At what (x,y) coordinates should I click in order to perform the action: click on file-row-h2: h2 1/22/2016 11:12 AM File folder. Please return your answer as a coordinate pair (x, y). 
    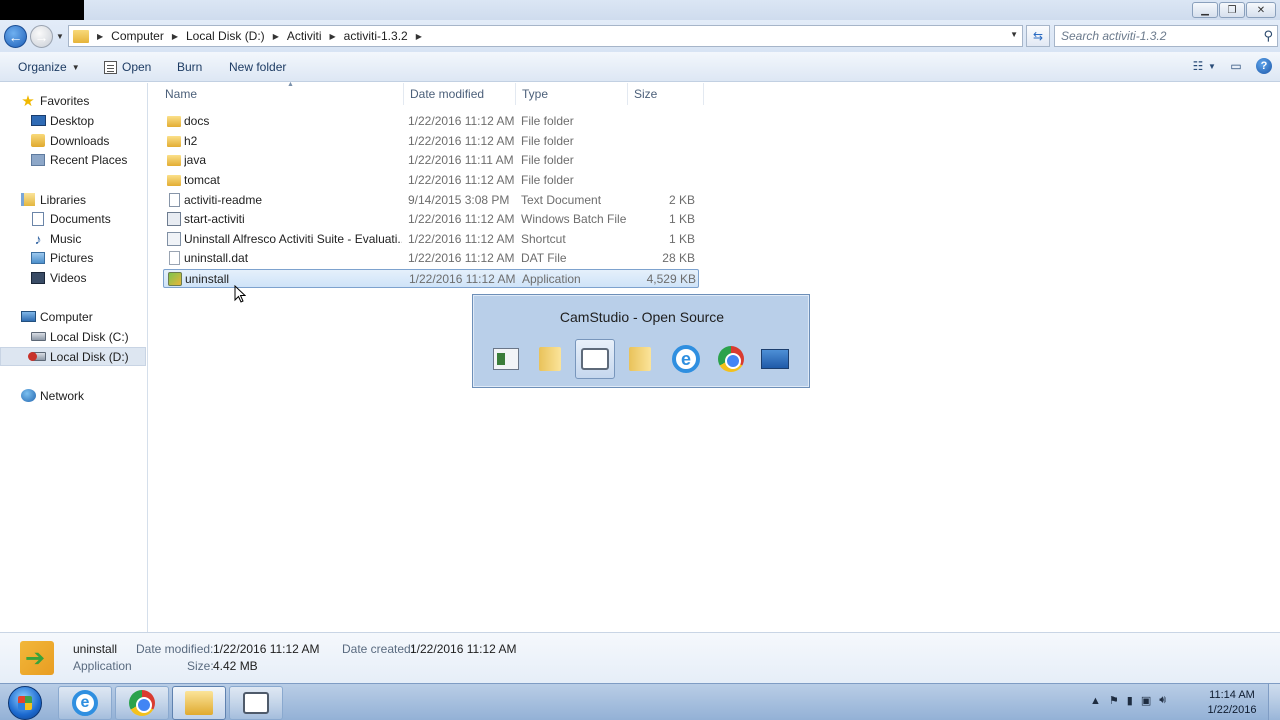
    Looking at the image, I should click on (431, 141).